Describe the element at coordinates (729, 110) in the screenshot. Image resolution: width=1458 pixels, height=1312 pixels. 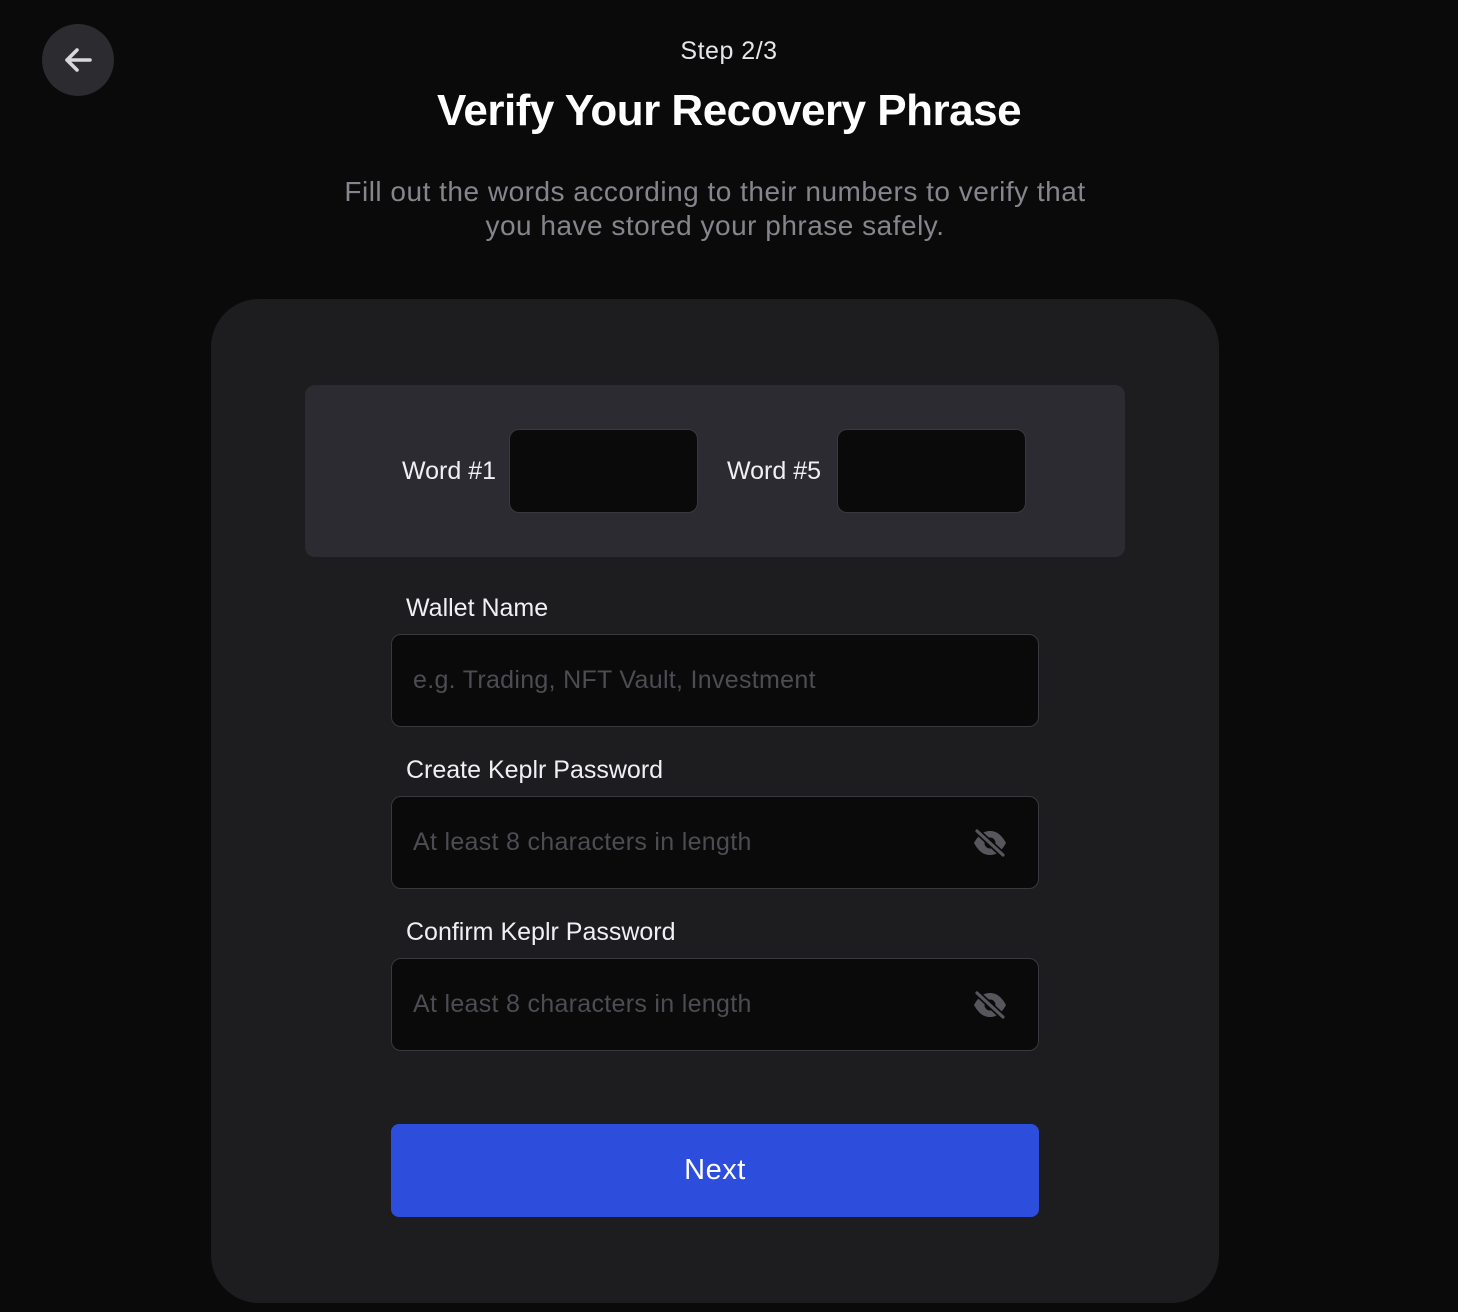
I see `page-title: Verify Your Recovery Phrase` at that location.